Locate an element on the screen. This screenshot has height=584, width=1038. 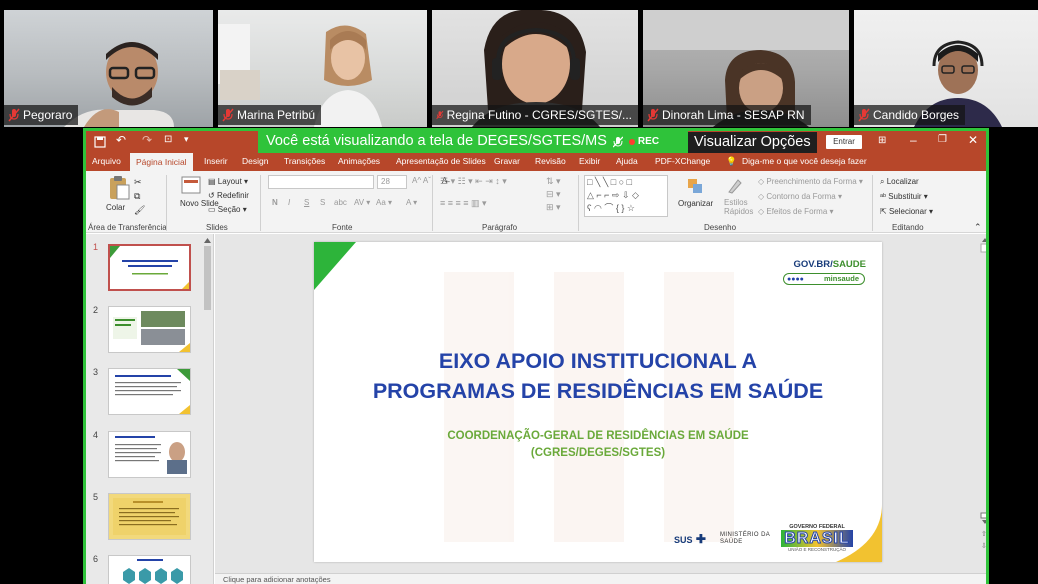
text-direction-icon: ⇅ ▾ is located at coordinates (553, 181).